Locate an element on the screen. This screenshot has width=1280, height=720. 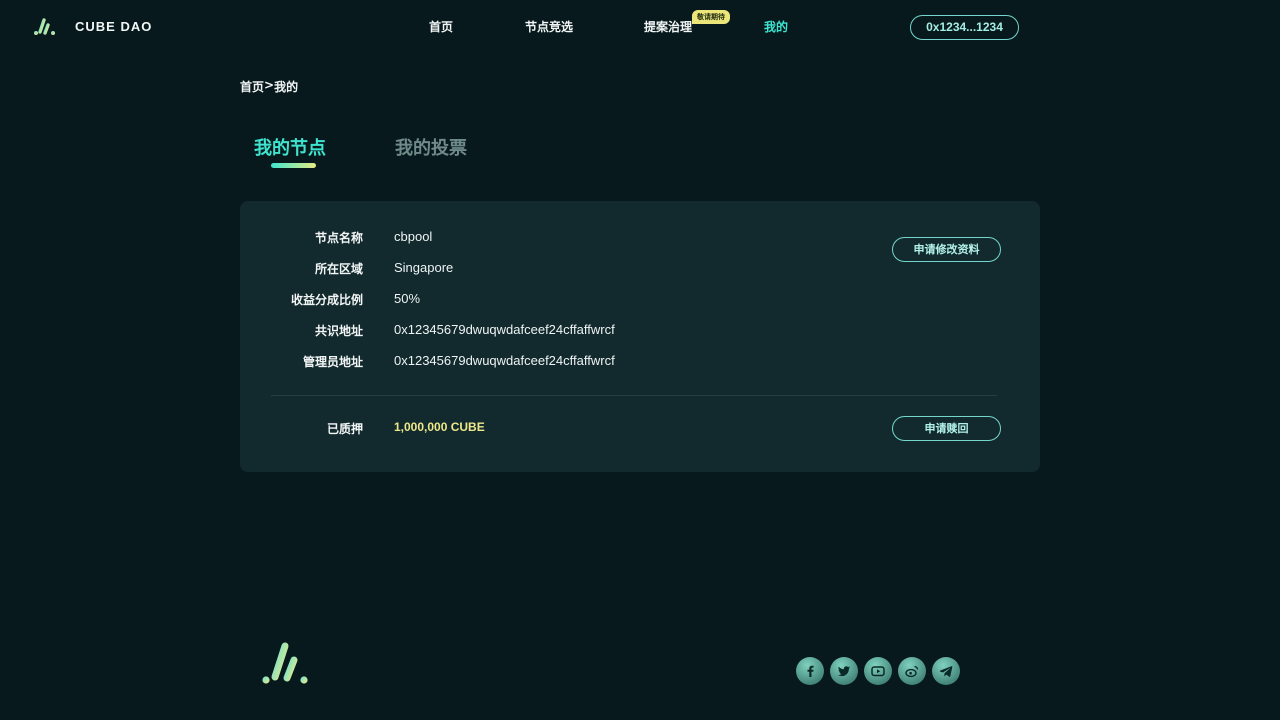
staked-amount: 1,000,000 CUBE is located at coordinates (439, 427).